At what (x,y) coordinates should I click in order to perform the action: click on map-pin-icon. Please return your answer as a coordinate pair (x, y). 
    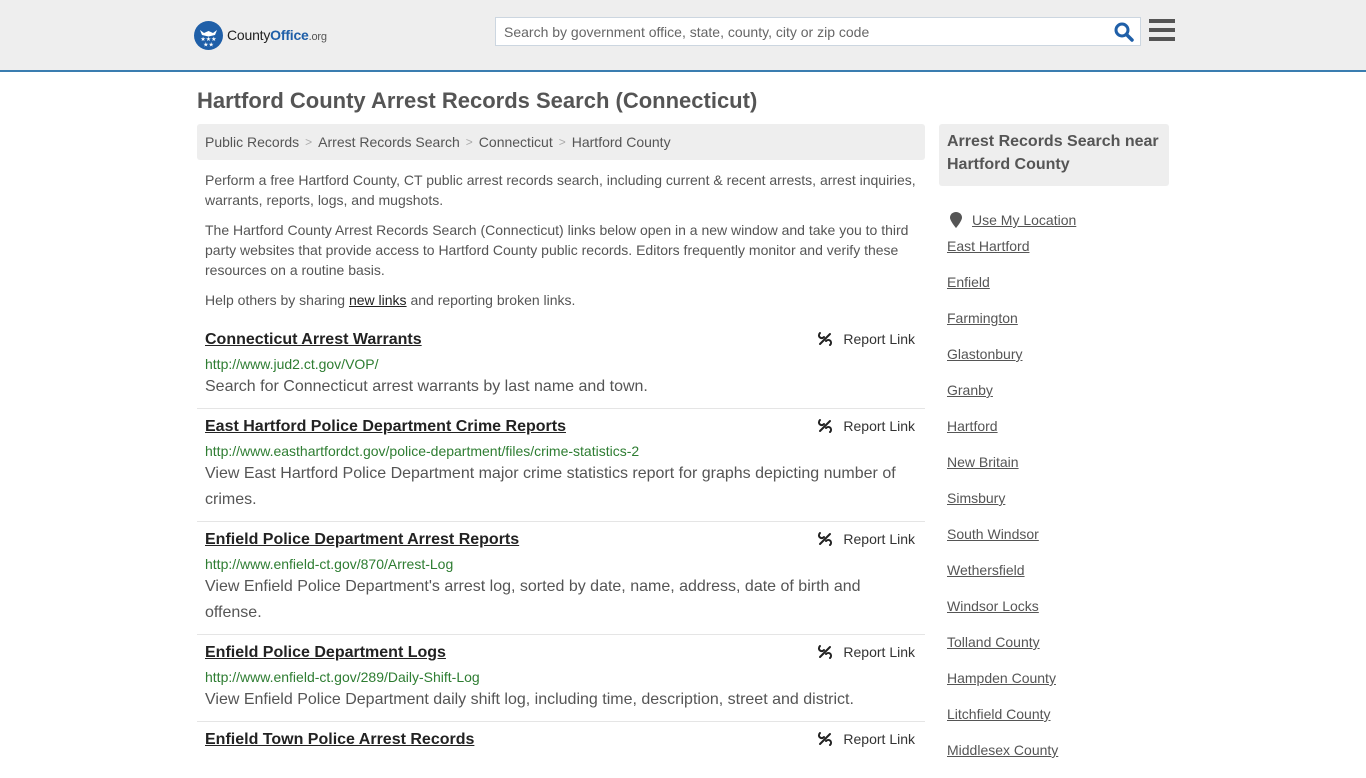
    Looking at the image, I should click on (956, 220).